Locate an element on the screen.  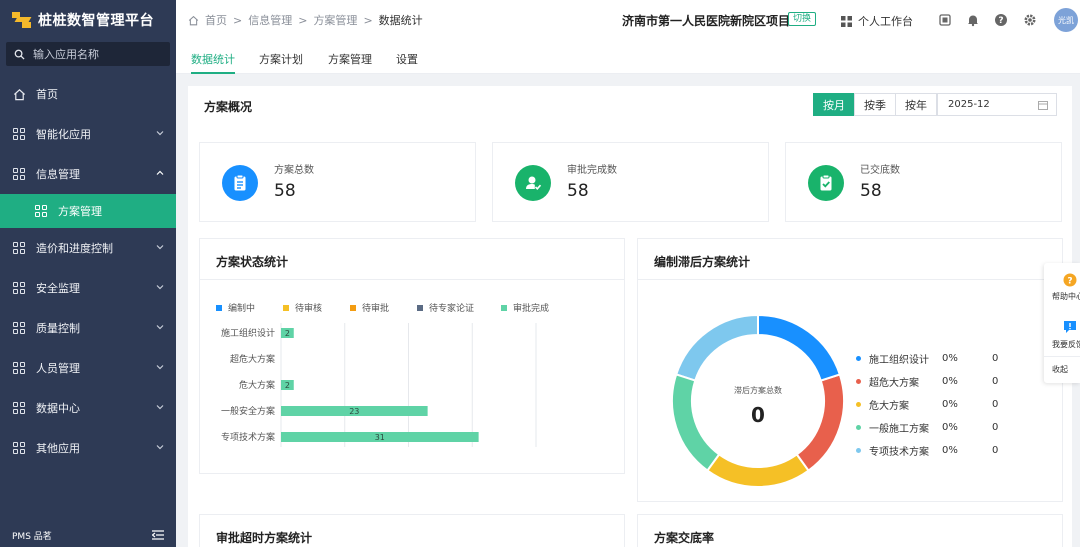
bar-value-label: 31 is located at coordinates (380, 437).